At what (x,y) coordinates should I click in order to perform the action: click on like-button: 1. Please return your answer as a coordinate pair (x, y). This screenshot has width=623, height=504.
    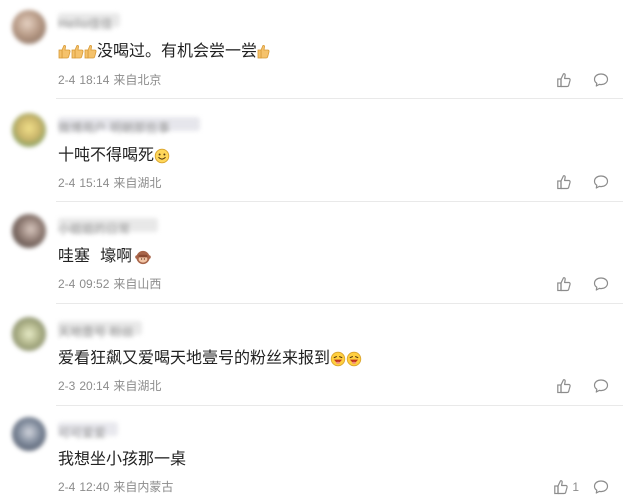
    Looking at the image, I should click on (566, 487).